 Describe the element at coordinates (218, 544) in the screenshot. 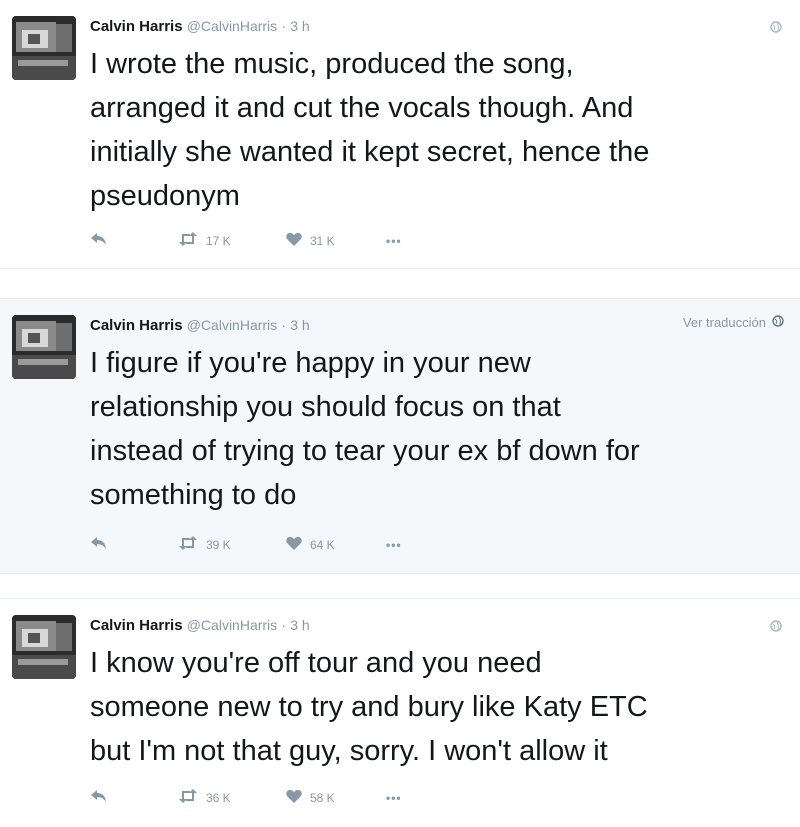

I see `retweet-count: 39 K` at that location.